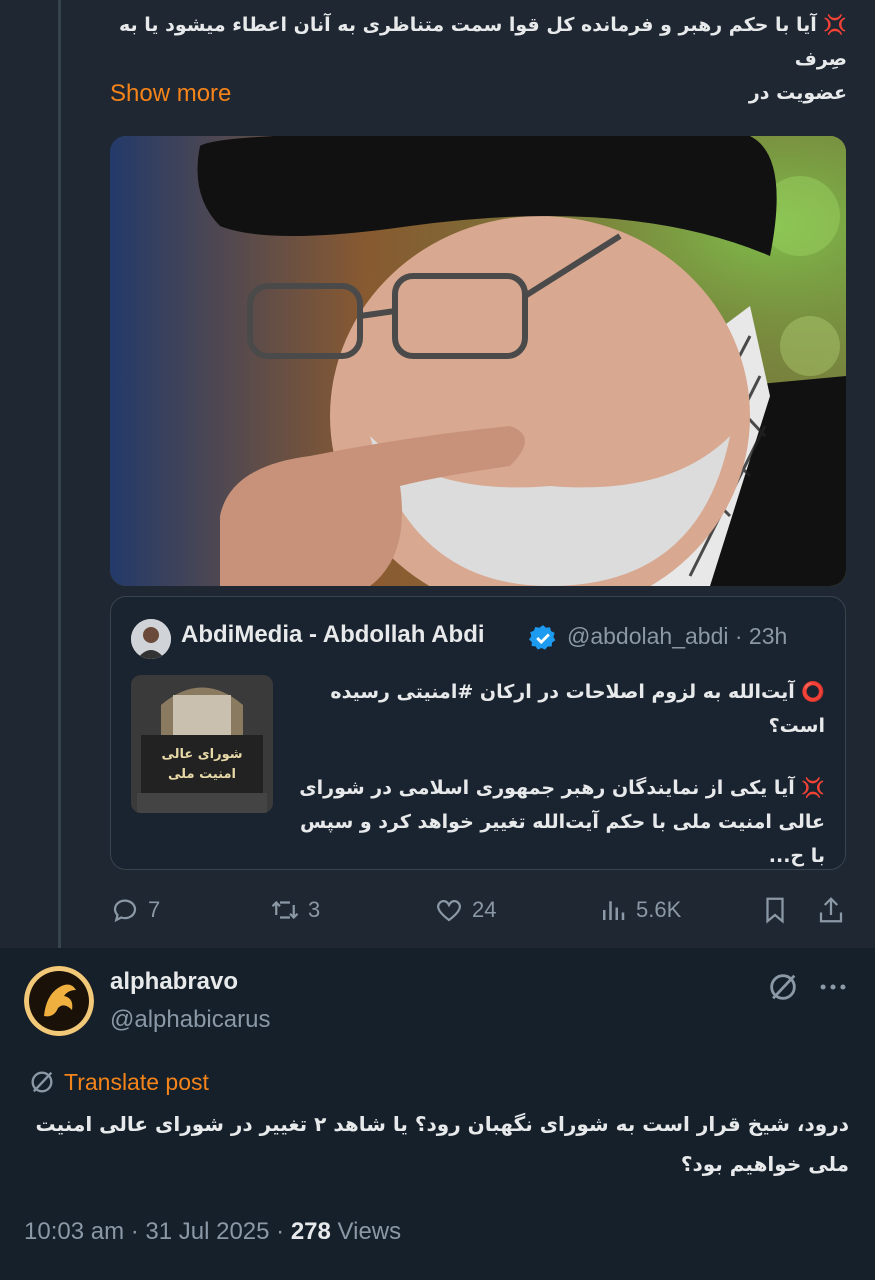 Image resolution: width=875 pixels, height=1280 pixels. Describe the element at coordinates (764, 1164) in the screenshot. I see `reply-text-line-2: ملی خواهیم بود؟` at that location.